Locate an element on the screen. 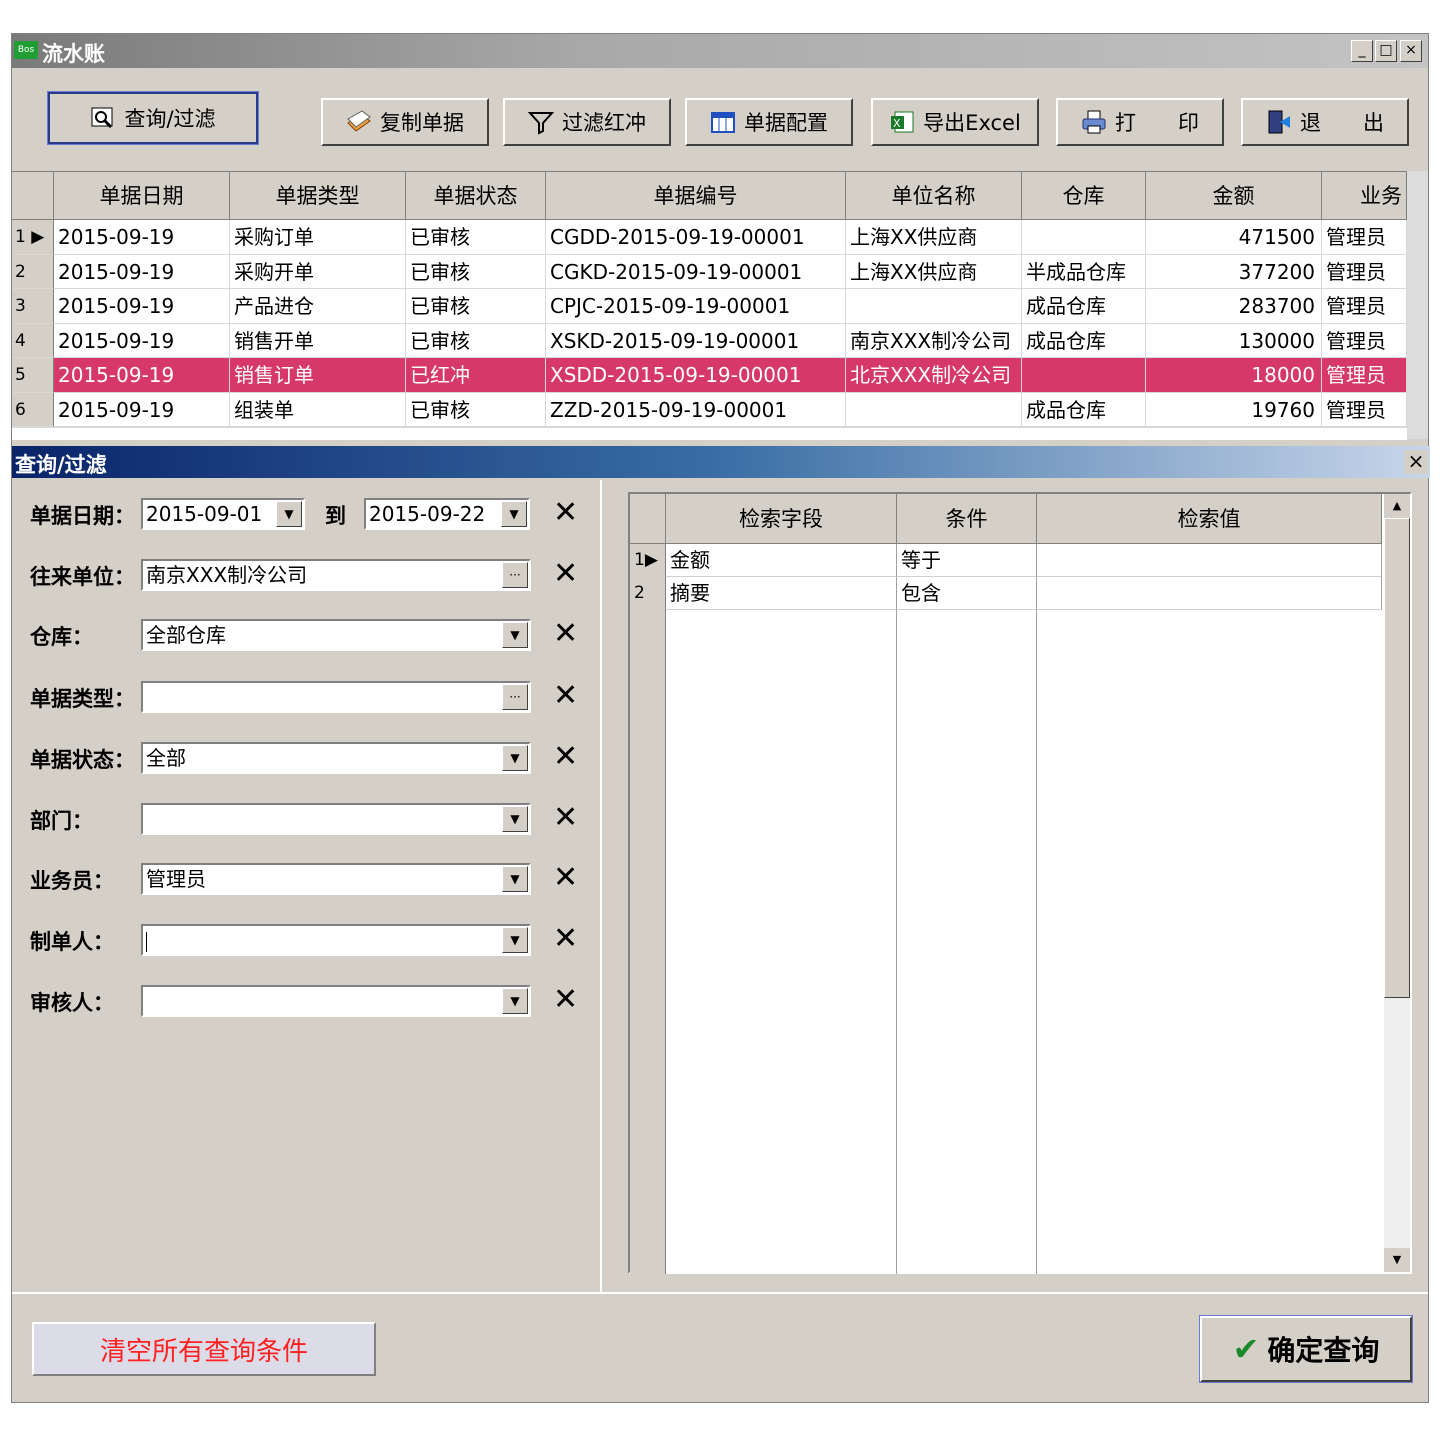 Image resolution: width=1440 pixels, height=1440 pixels. cell-amount: 18000 is located at coordinates (1234, 375).